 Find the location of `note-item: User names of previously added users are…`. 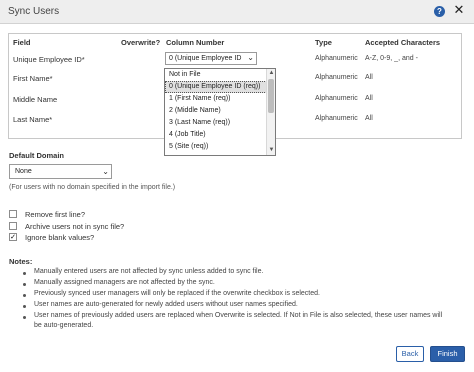

note-item: User names of previously added users are… is located at coordinates (238, 315).